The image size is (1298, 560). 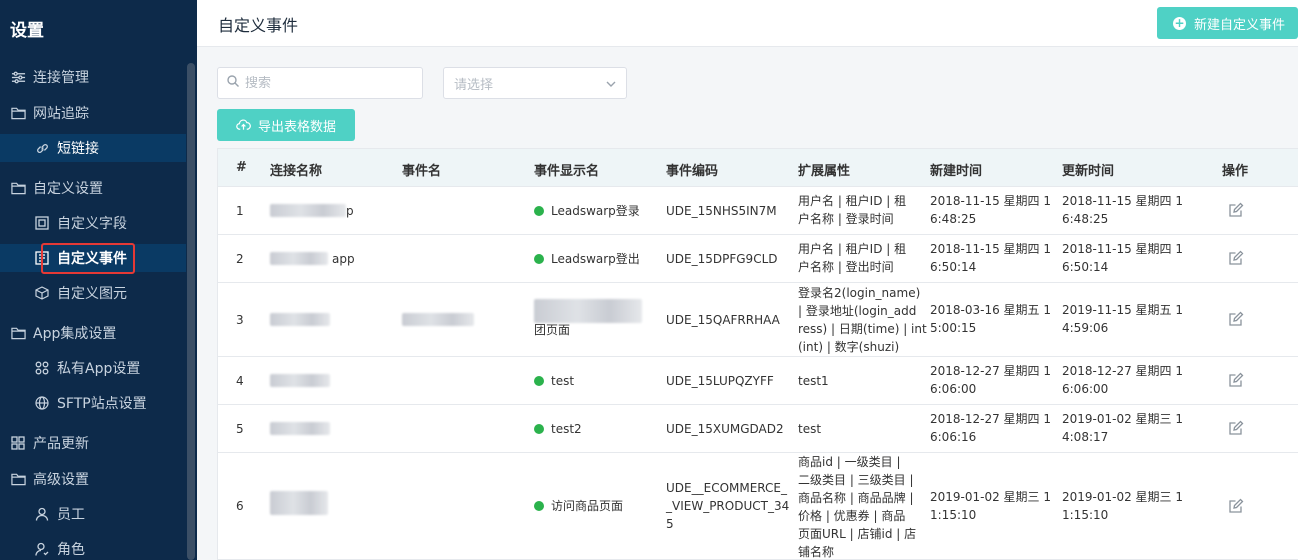 What do you see at coordinates (953, 328) in the screenshot?
I see `time-line: 5:00:15` at bounding box center [953, 328].